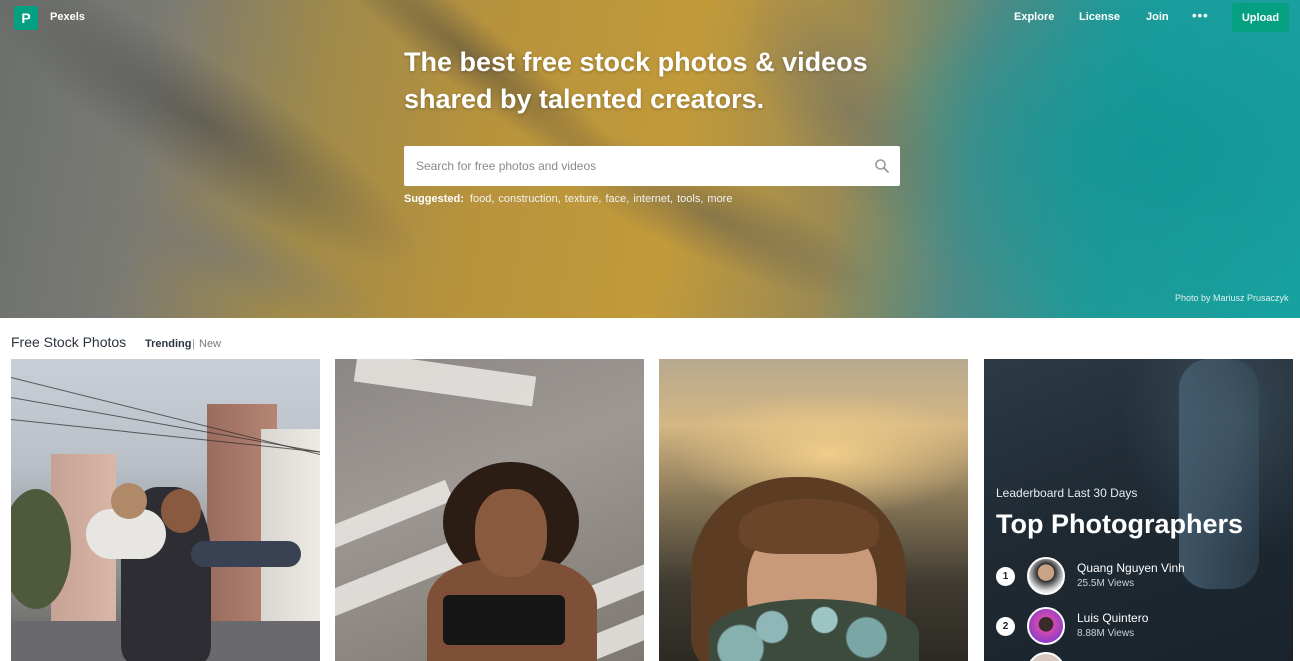 This screenshot has height=661, width=1300. I want to click on suggested-tag-internet: internet, so click(651, 199).